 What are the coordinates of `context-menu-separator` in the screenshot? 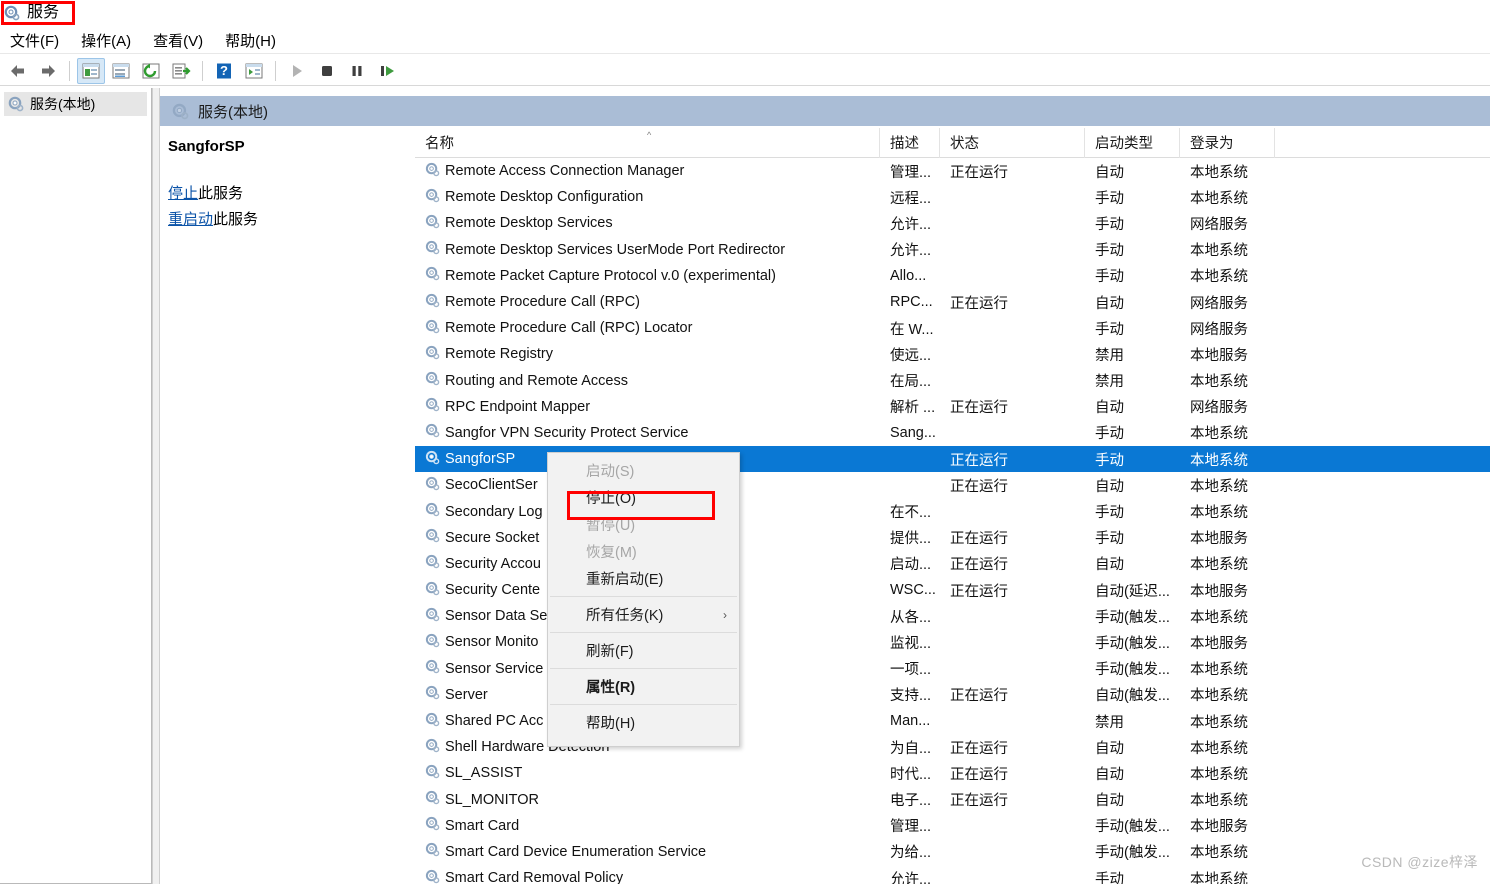 It's located at (643, 704).